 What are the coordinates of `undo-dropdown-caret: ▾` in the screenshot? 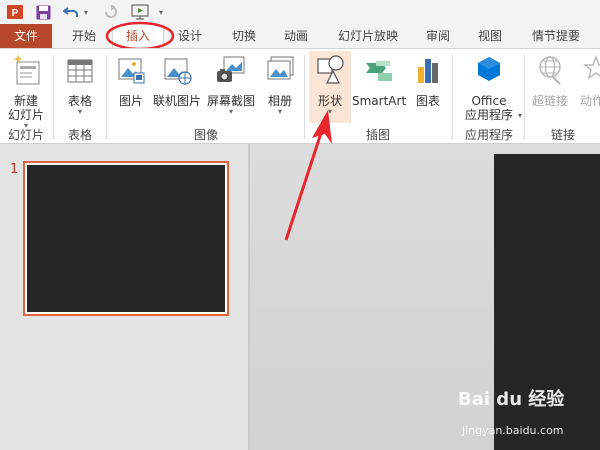 It's located at (86, 12).